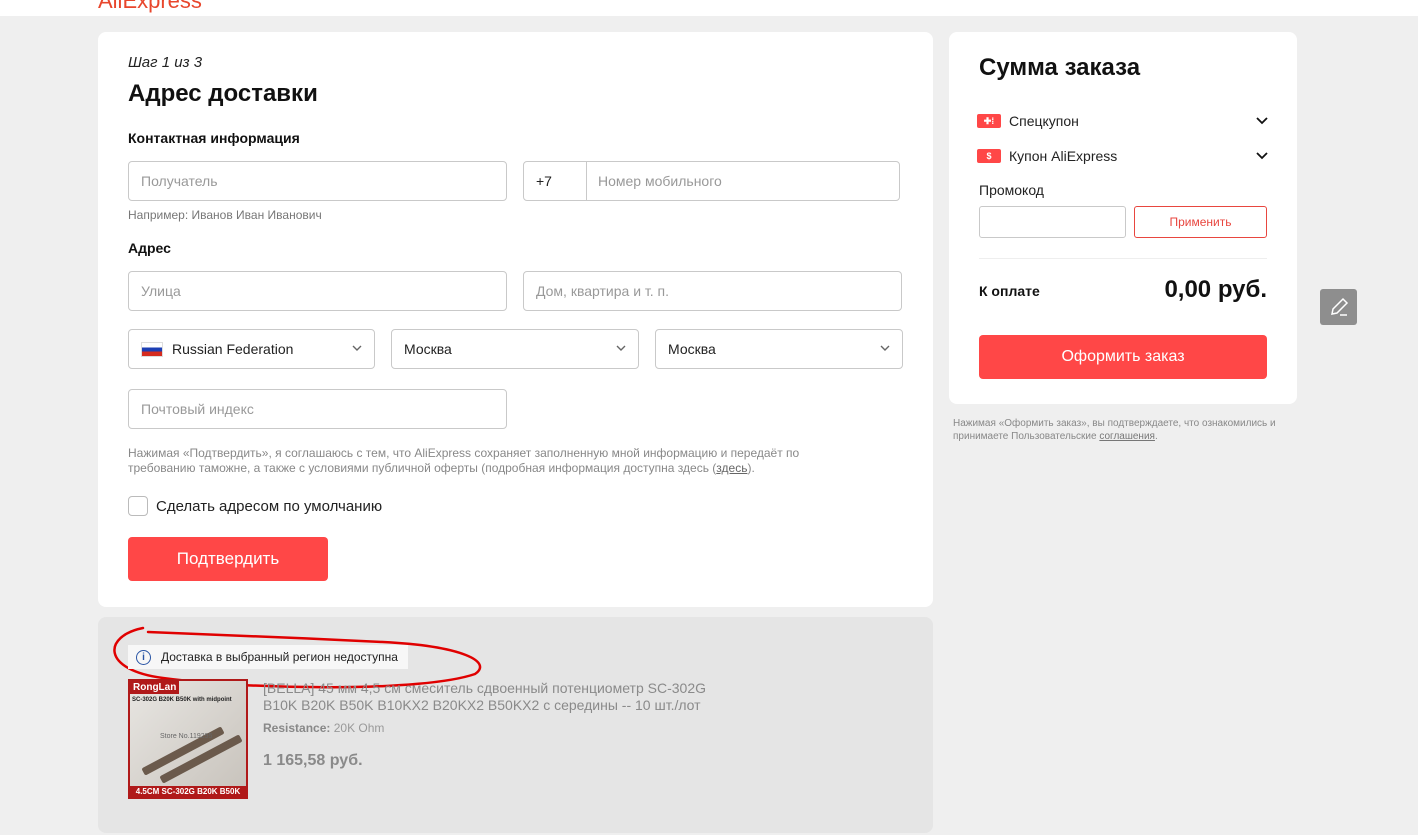 This screenshot has width=1418, height=835. What do you see at coordinates (269, 506) in the screenshot?
I see `default-address-label: Сделать адресом по умолчанию` at bounding box center [269, 506].